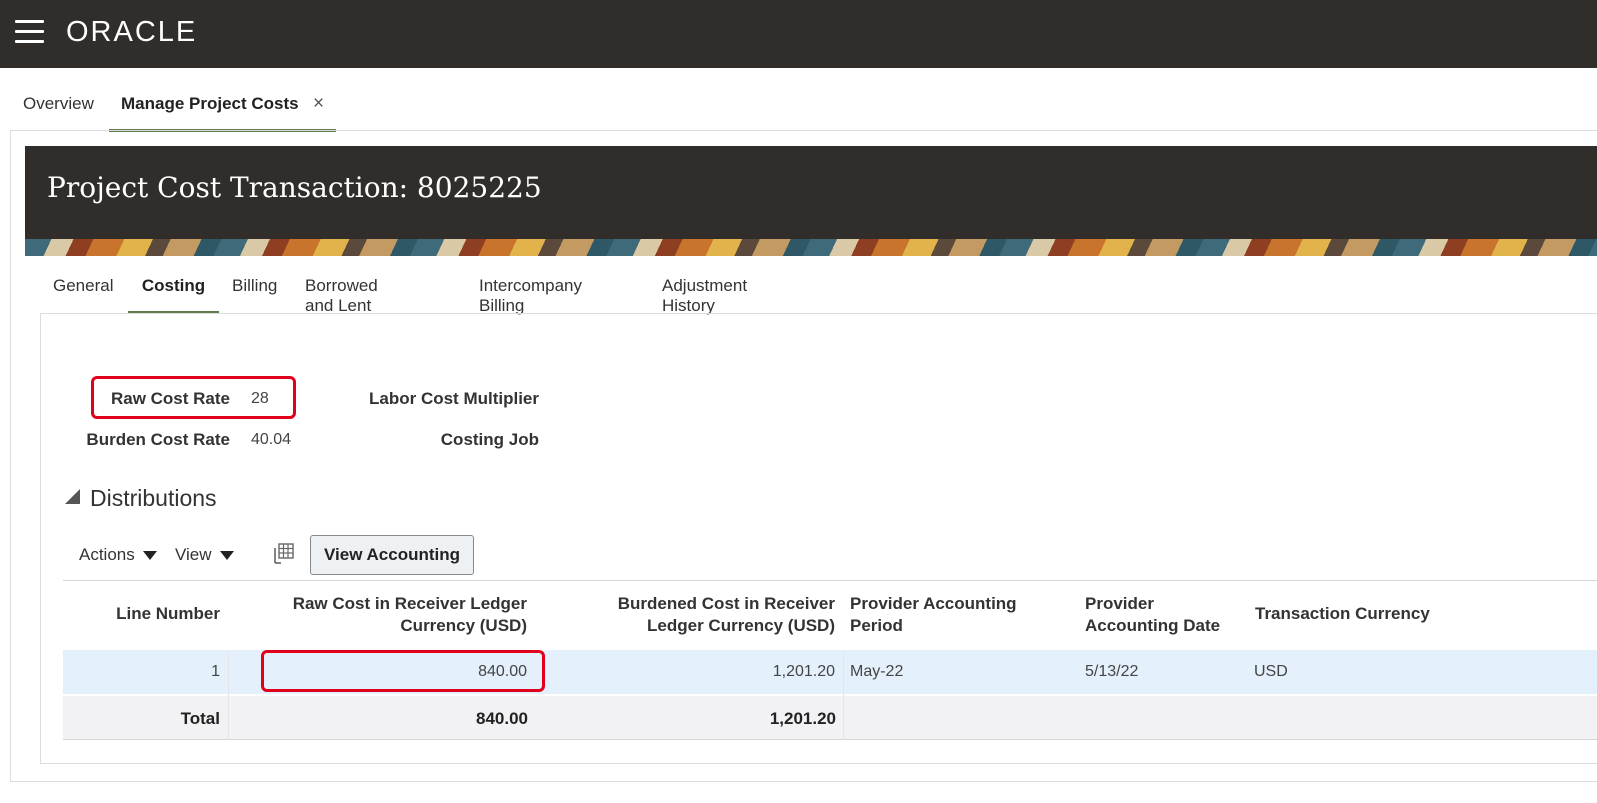 The height and width of the screenshot is (803, 1597). Describe the element at coordinates (802, 718) in the screenshot. I see `total-burdened-cost: 1,201.20` at that location.